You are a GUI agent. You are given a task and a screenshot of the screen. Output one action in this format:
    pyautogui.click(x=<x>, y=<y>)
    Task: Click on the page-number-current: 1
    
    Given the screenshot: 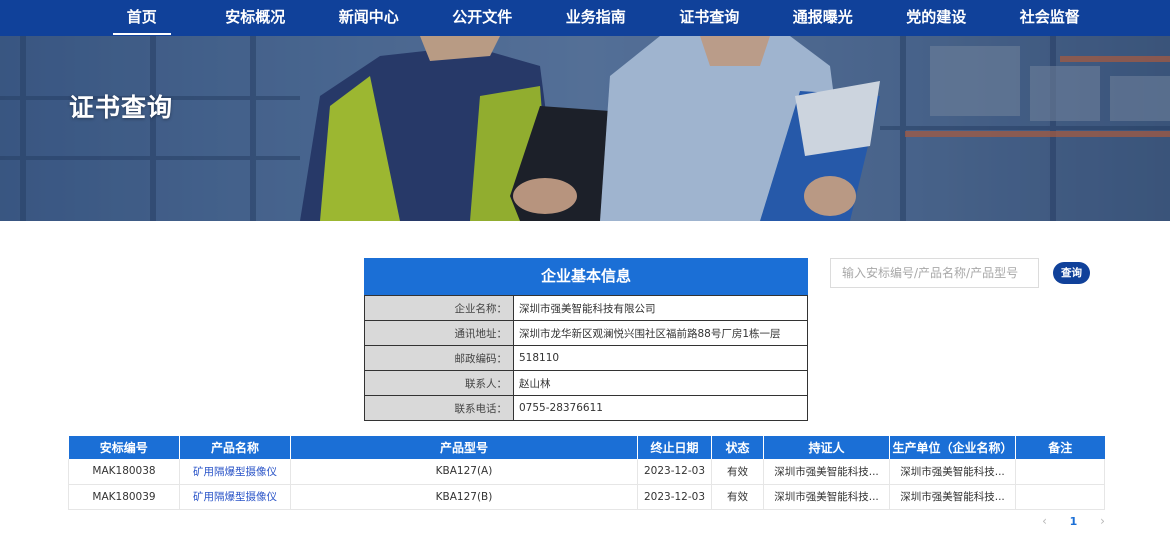 What is the action you would take?
    pyautogui.click(x=1073, y=521)
    